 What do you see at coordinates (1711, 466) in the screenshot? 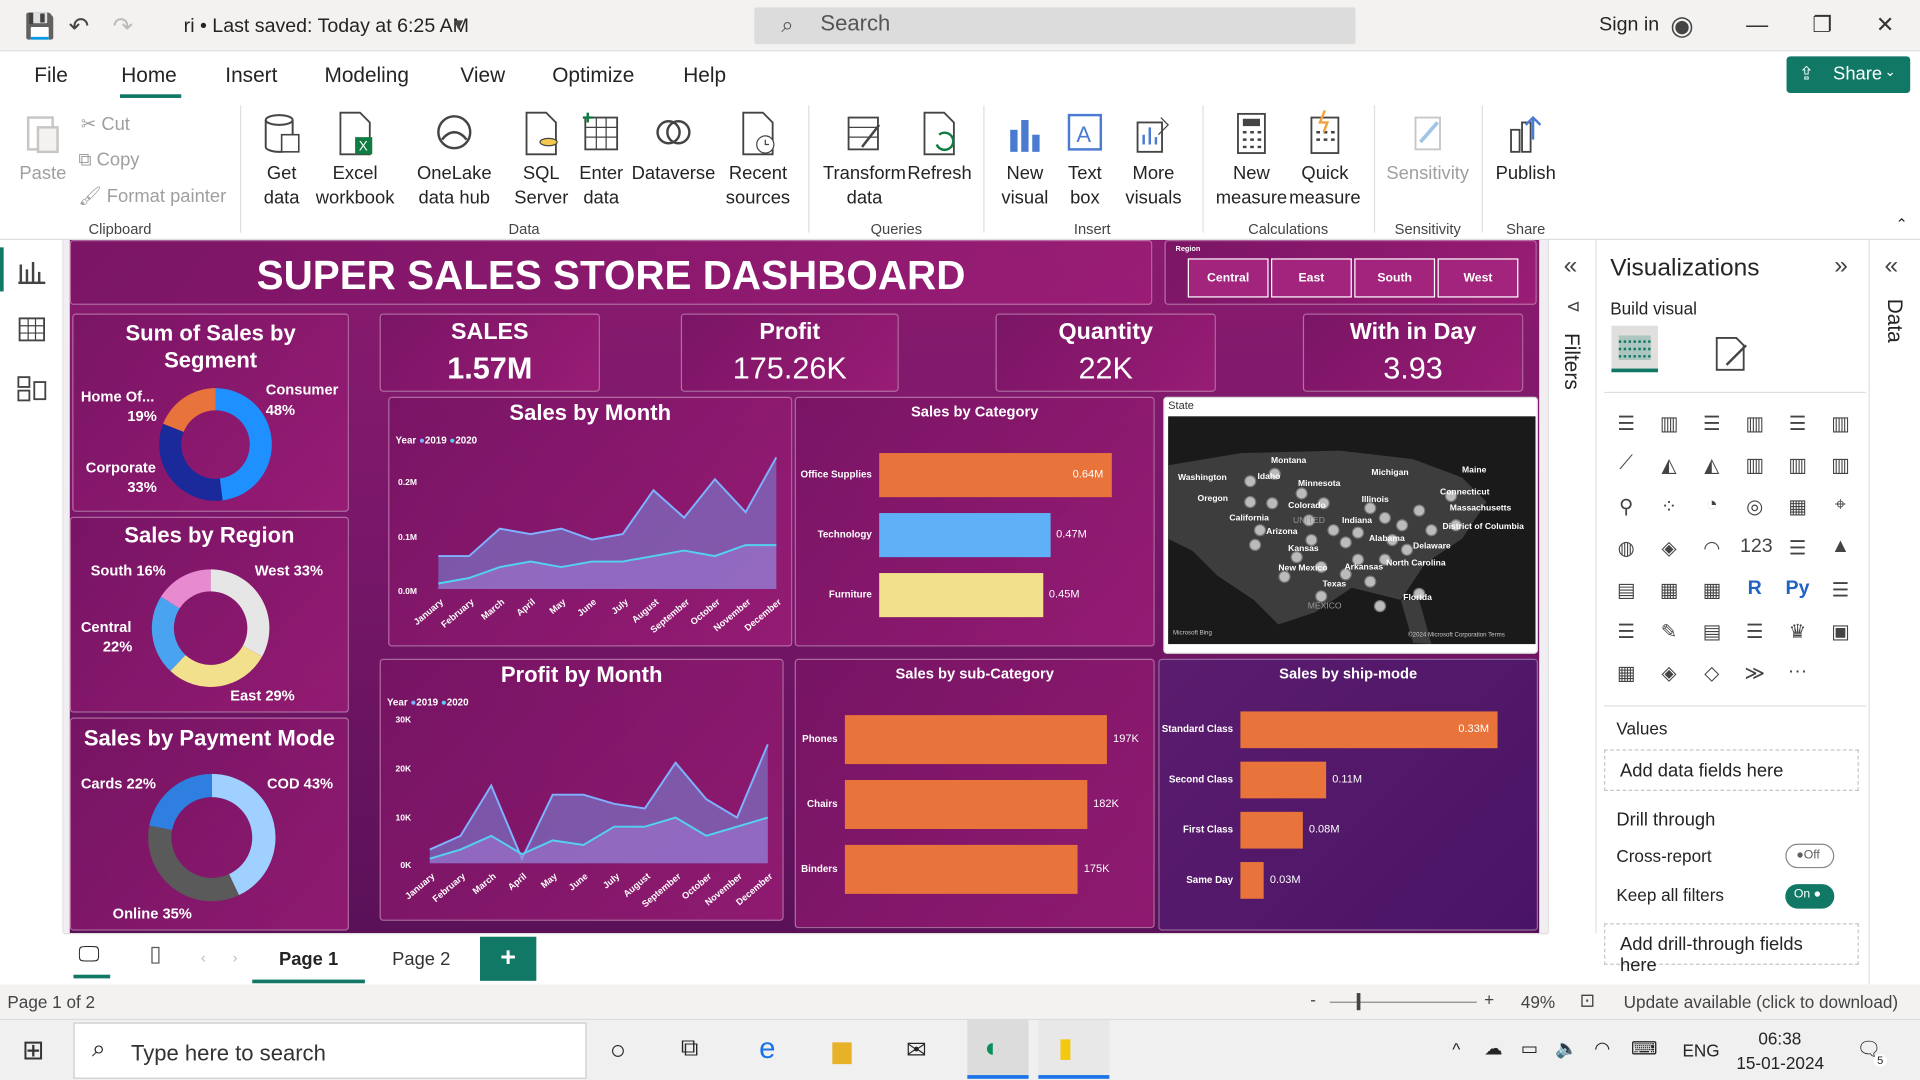
I see `stacked-area-icon: ◭` at bounding box center [1711, 466].